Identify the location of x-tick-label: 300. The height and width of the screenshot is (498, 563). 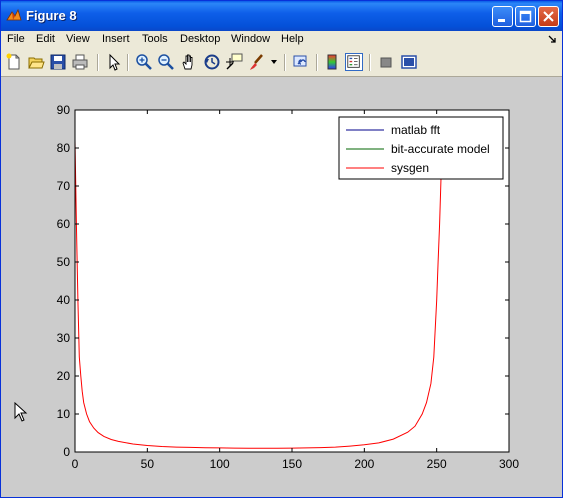
(509, 464).